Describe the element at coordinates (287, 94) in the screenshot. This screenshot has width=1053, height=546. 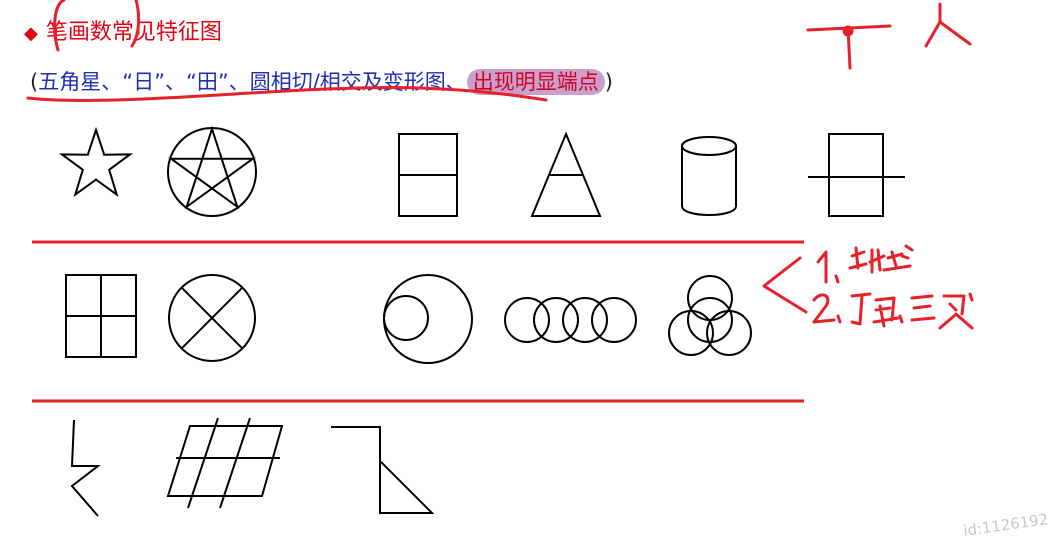
I see `subtitle-underline-annotation` at that location.